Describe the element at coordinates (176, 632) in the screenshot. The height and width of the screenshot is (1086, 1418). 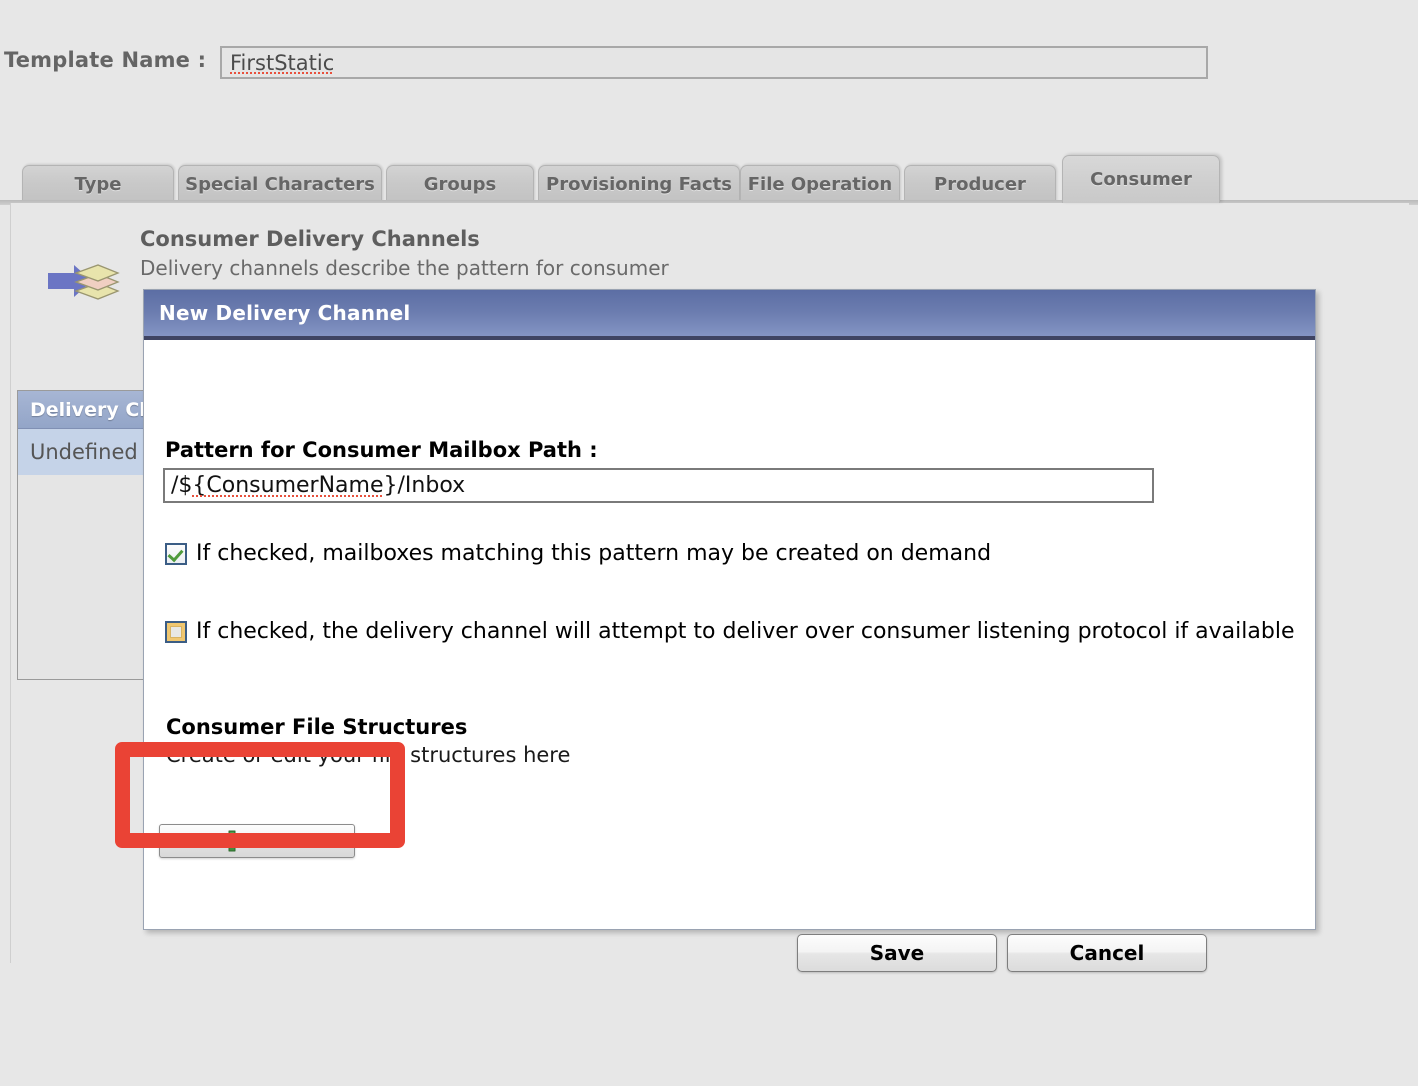
I see `listening-protocol-checkbox` at that location.